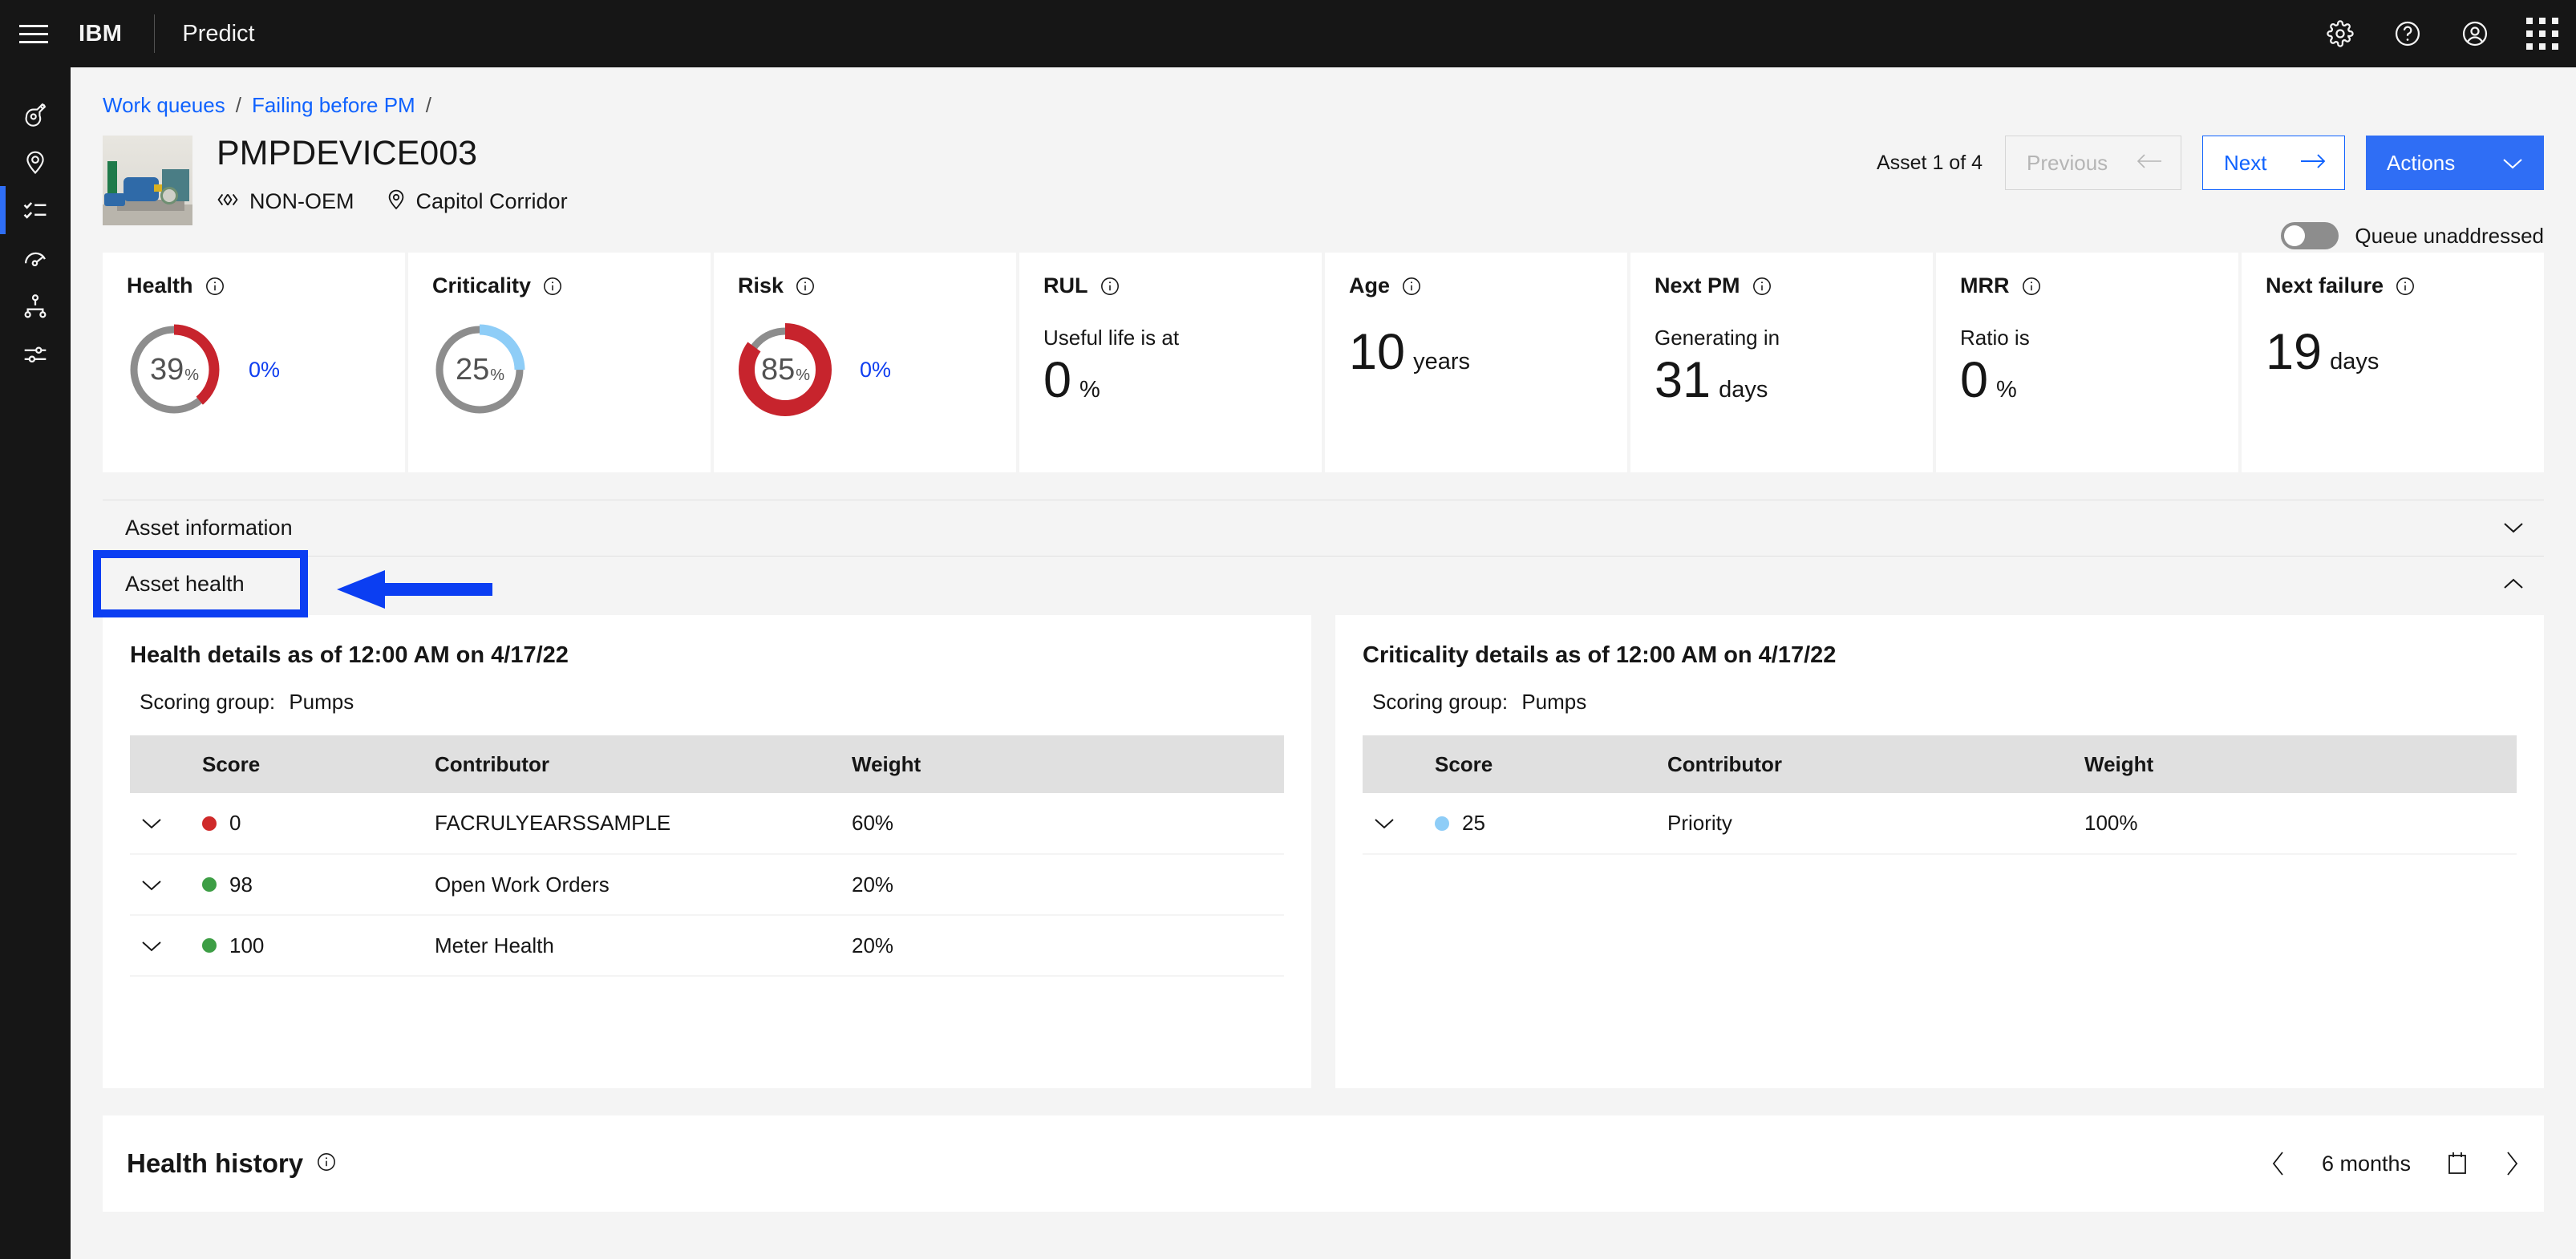  Describe the element at coordinates (1538, 764) in the screenshot. I see `table-header-score: Score` at that location.